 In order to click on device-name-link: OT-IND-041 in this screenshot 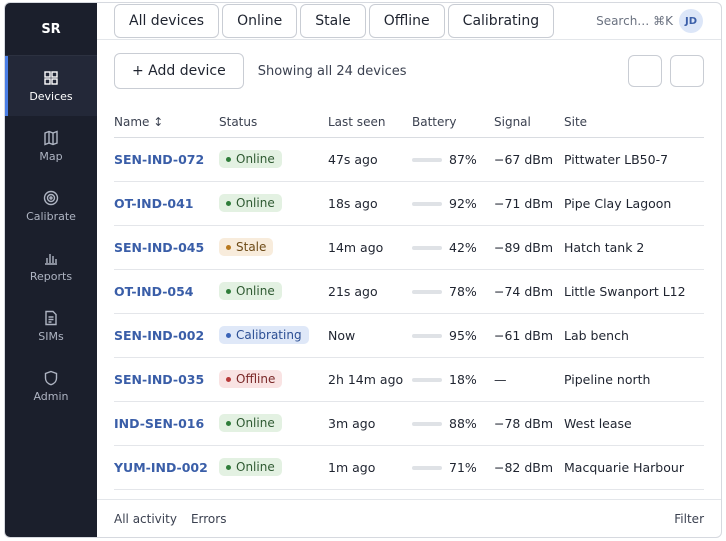, I will do `click(166, 203)`.